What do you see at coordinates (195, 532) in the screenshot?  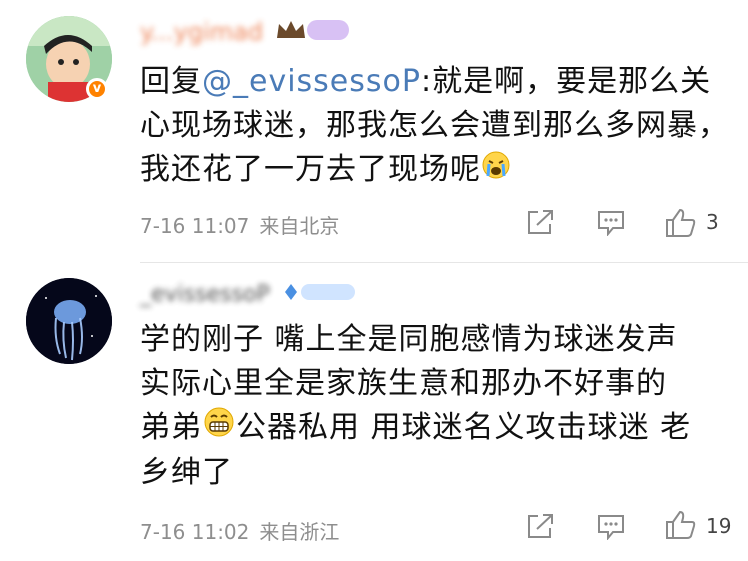 I see `timestamp: 7-16 11:02` at bounding box center [195, 532].